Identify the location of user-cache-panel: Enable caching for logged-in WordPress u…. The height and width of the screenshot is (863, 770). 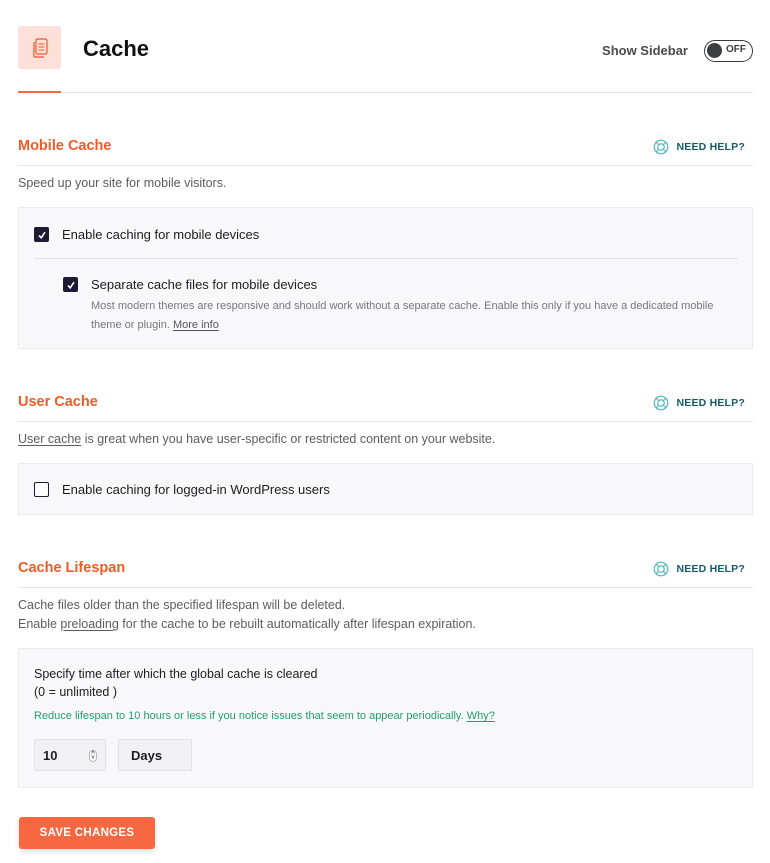
(385, 489).